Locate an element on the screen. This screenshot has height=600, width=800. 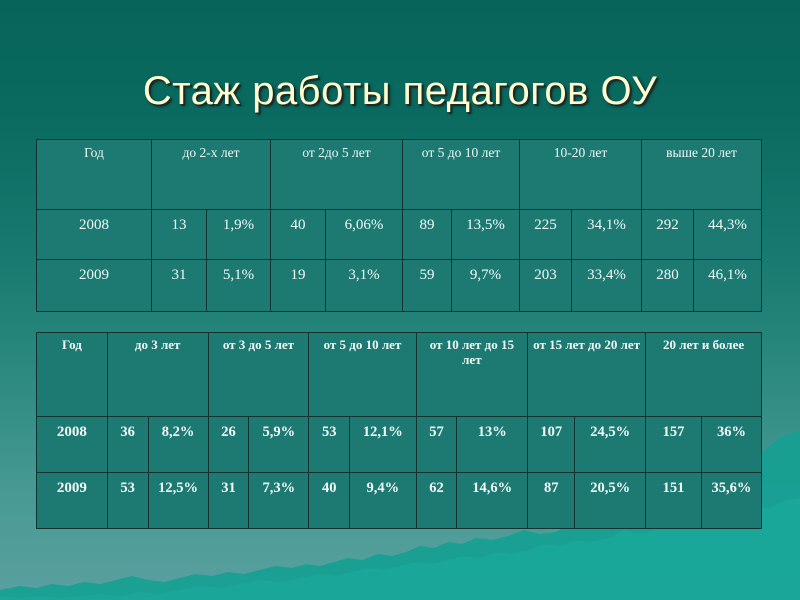
cell-percent: 1,9% is located at coordinates (238, 234).